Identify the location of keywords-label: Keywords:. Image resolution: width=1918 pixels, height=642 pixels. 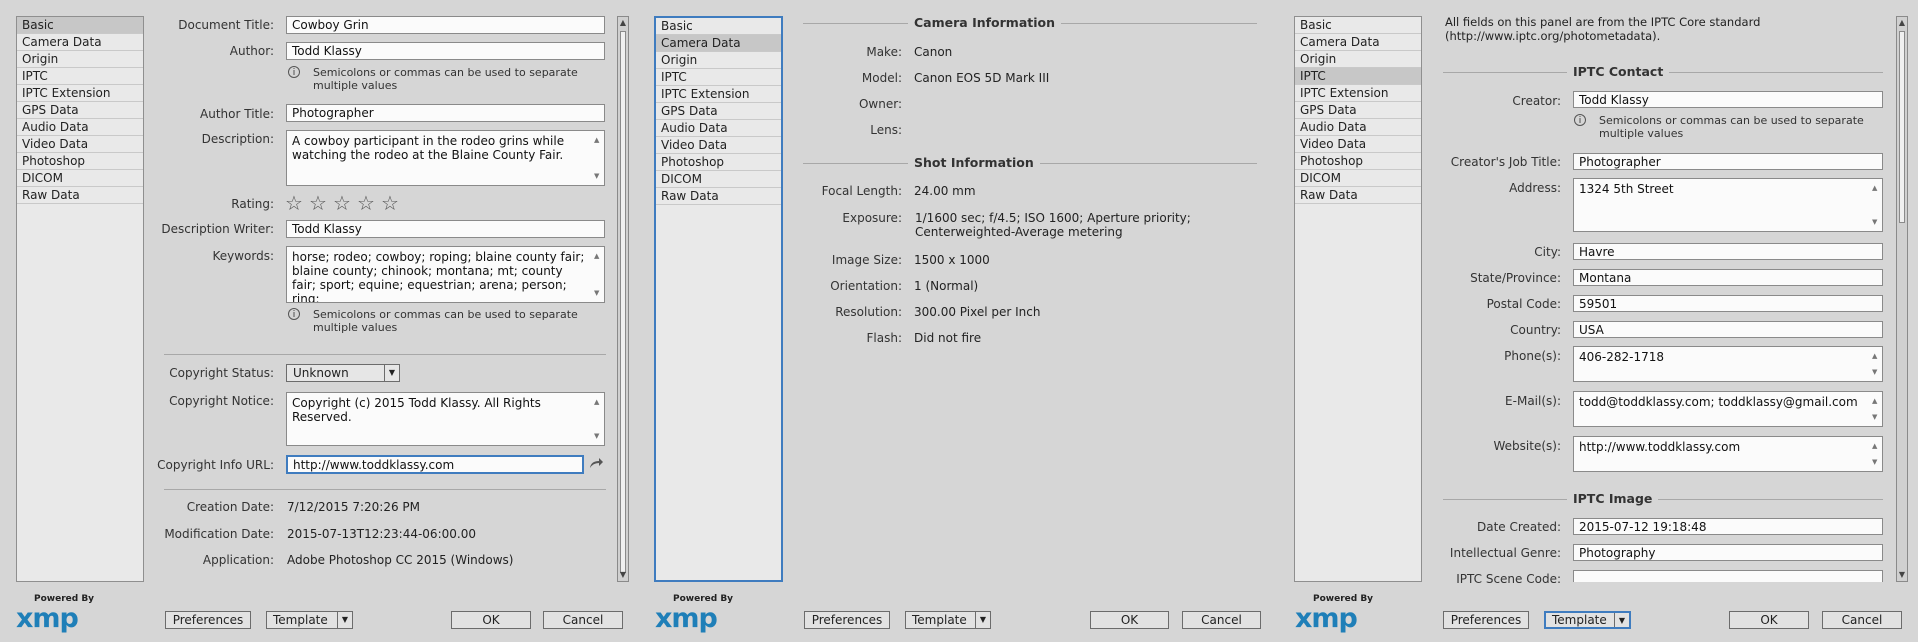
(243, 256).